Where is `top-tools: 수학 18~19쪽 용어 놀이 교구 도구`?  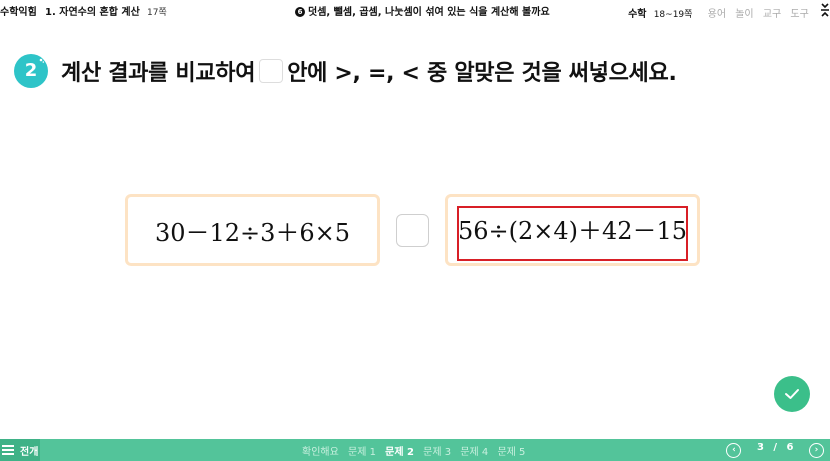
top-tools: 수학 18~19쪽 용어 놀이 교구 도구 is located at coordinates (729, 11).